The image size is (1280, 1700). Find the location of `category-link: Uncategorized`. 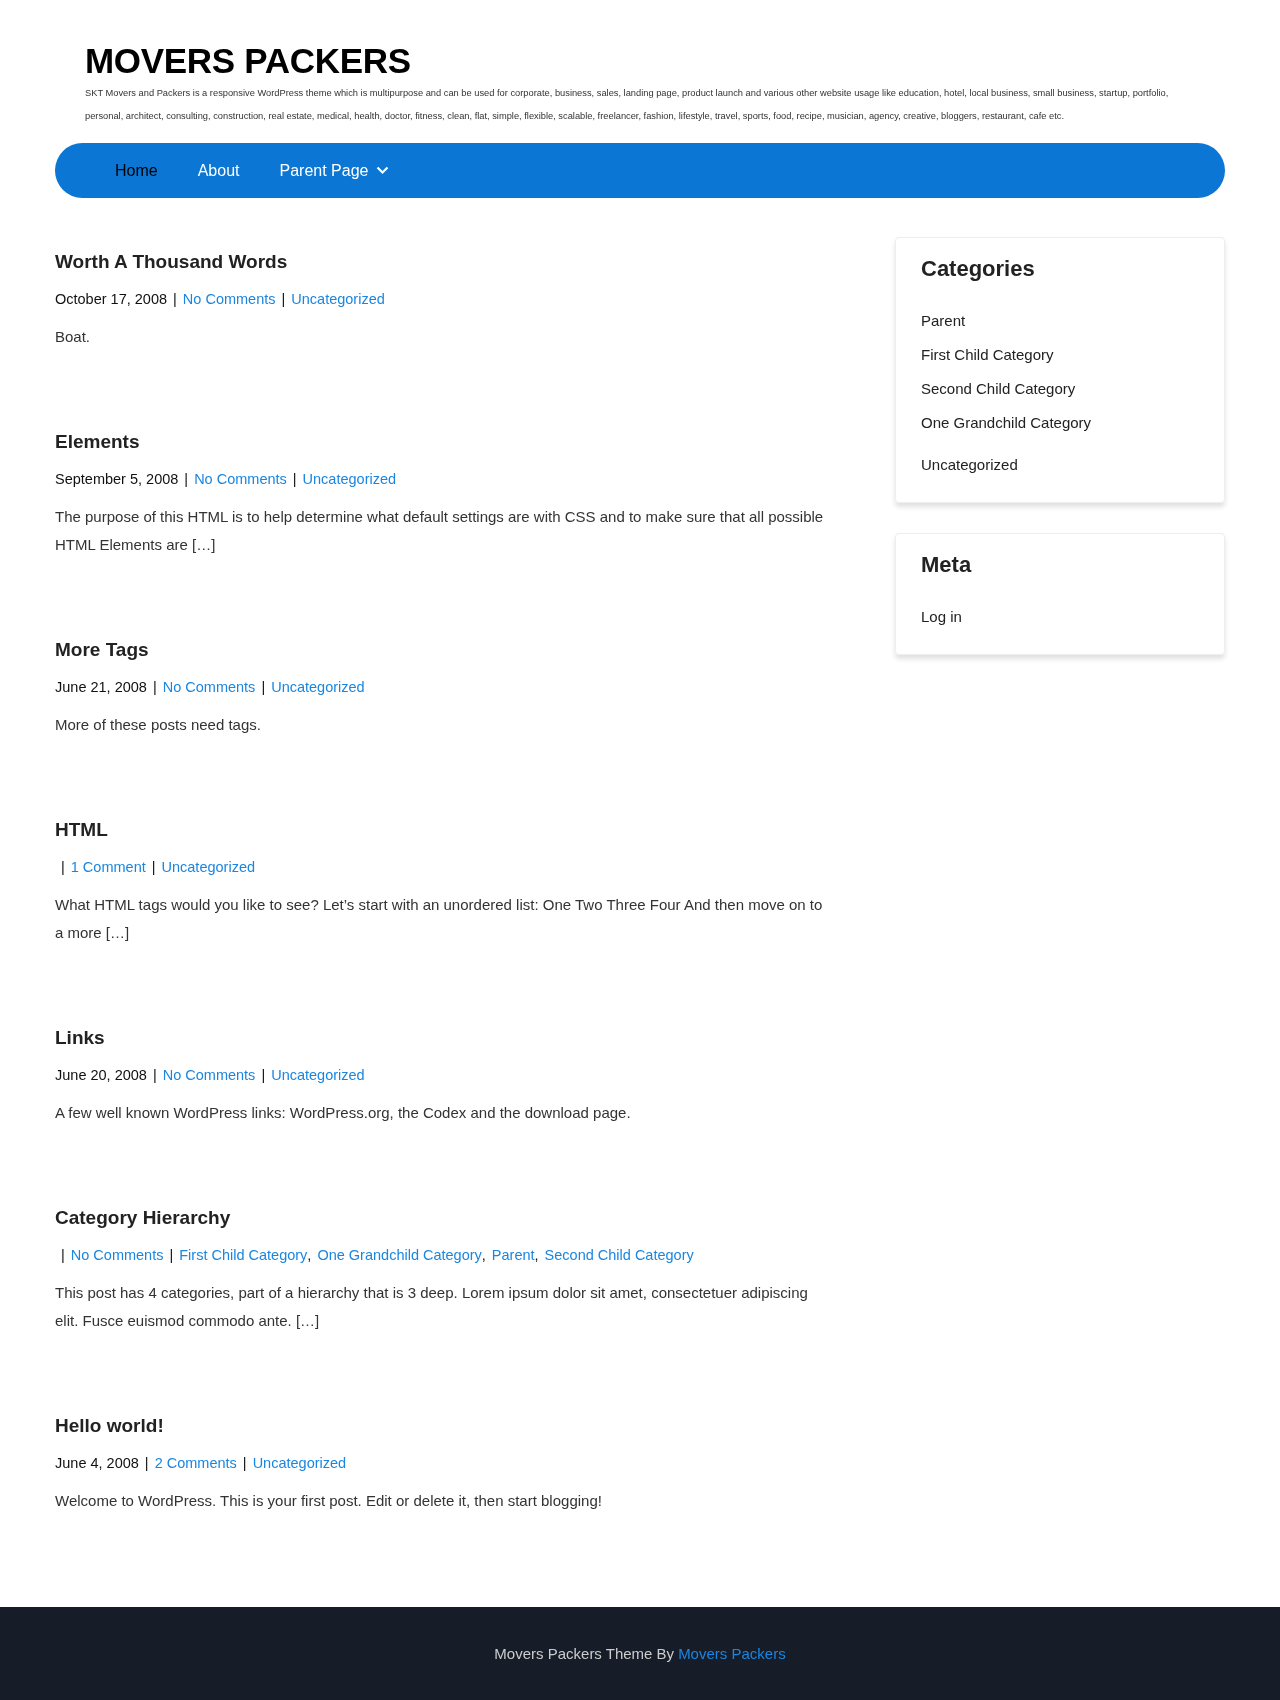

category-link: Uncategorized is located at coordinates (969, 464).